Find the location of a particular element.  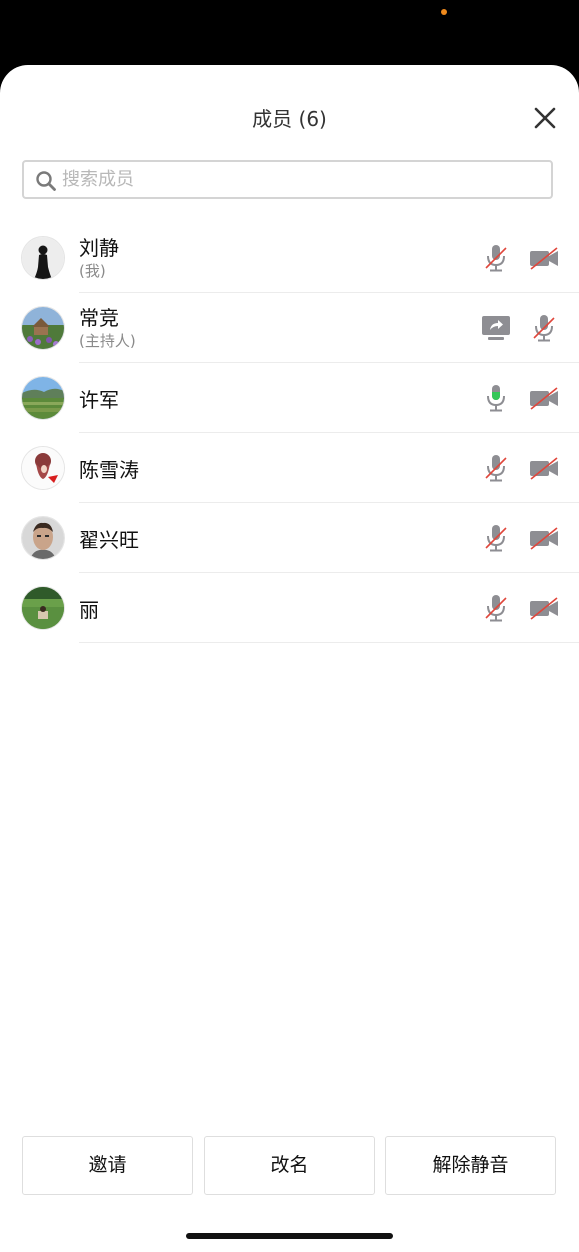

member-row: 常竞 (主持人) is located at coordinates (289, 328).